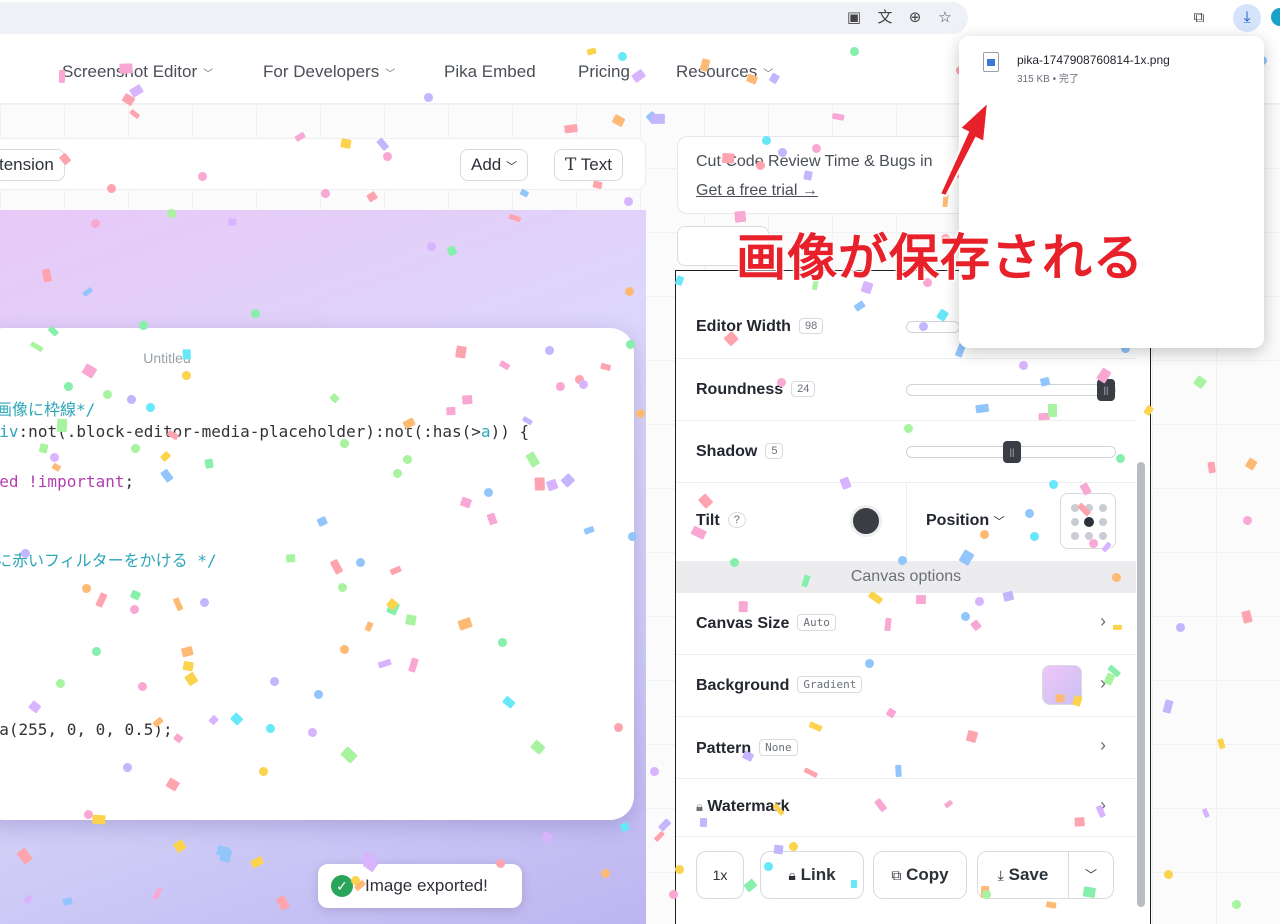 This screenshot has width=1280, height=924. What do you see at coordinates (854, 18) in the screenshot?
I see `screenshot-icon: ▣` at bounding box center [854, 18].